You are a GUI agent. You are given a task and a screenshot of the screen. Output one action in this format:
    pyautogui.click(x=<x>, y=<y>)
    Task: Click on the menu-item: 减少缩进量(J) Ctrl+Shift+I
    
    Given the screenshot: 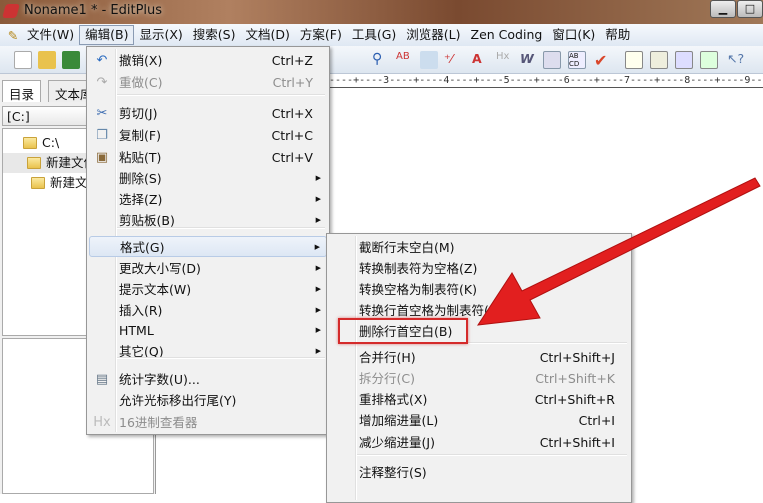 What is the action you would take?
    pyautogui.click(x=479, y=442)
    